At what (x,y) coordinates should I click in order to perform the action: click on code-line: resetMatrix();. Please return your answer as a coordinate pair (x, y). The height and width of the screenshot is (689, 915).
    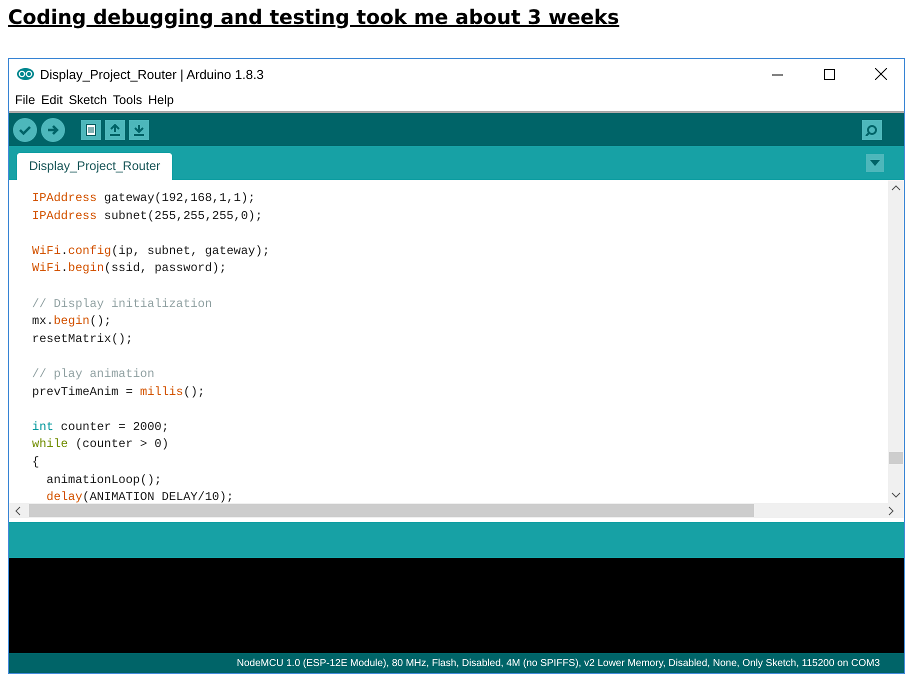
    Looking at the image, I should click on (83, 339).